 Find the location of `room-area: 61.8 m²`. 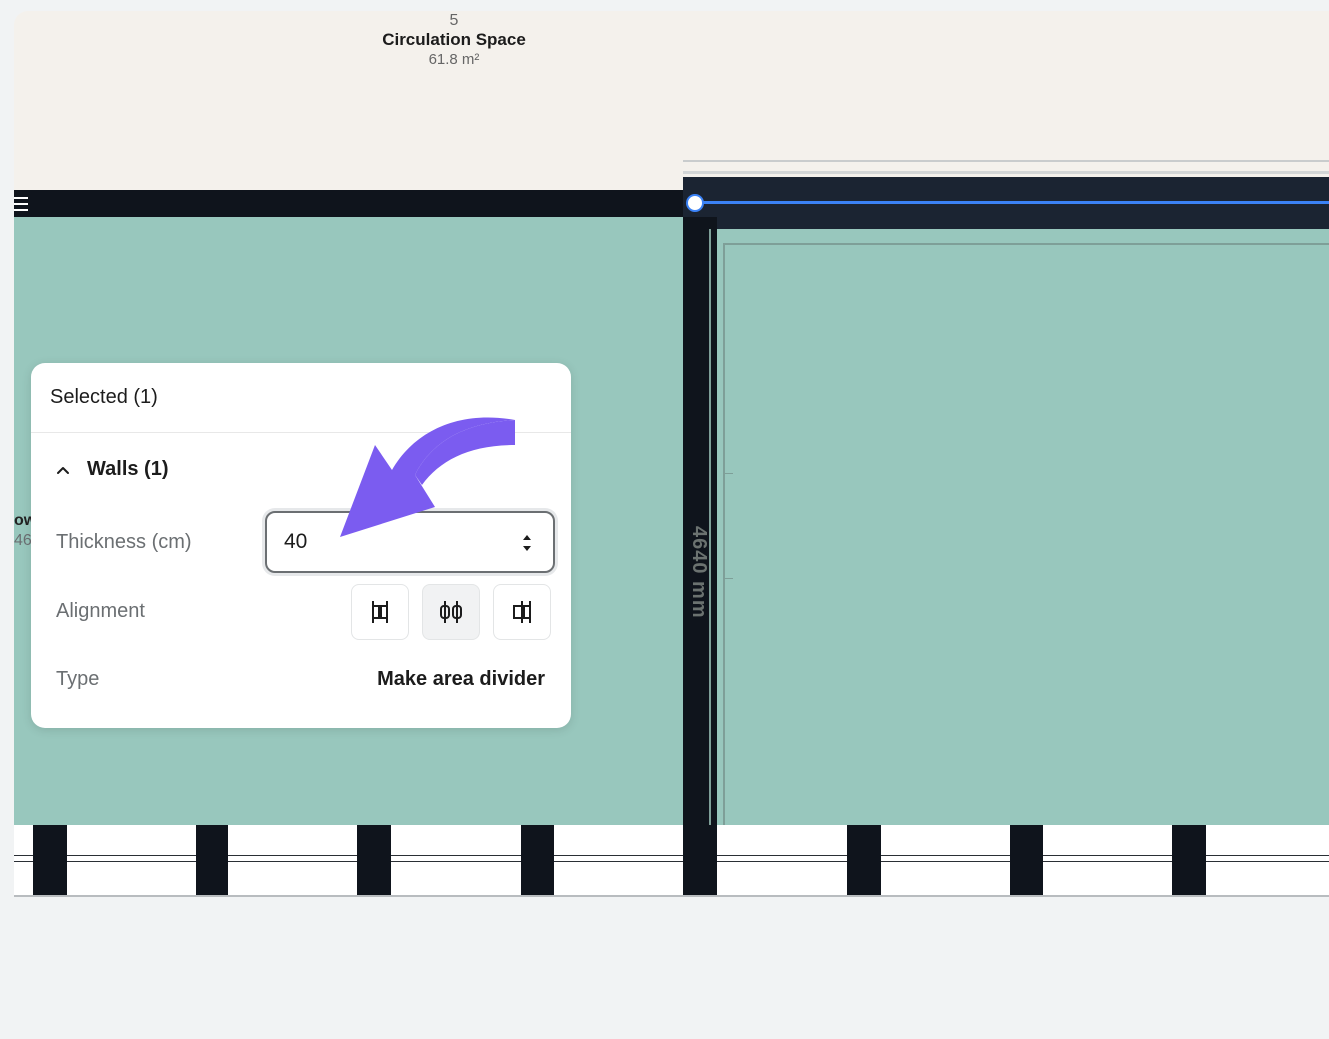

room-area: 61.8 m² is located at coordinates (454, 59).